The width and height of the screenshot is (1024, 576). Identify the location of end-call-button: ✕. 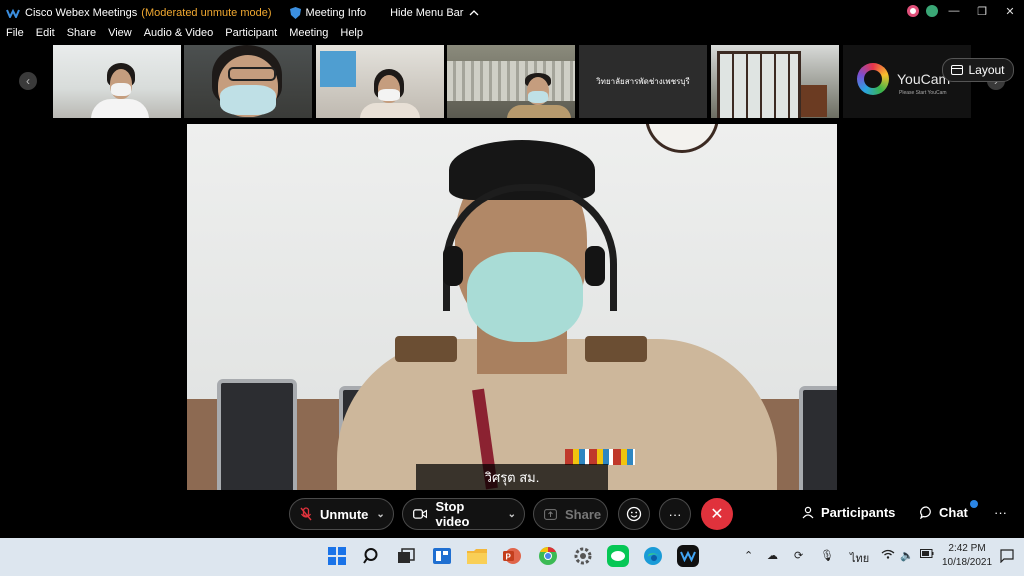
(717, 514).